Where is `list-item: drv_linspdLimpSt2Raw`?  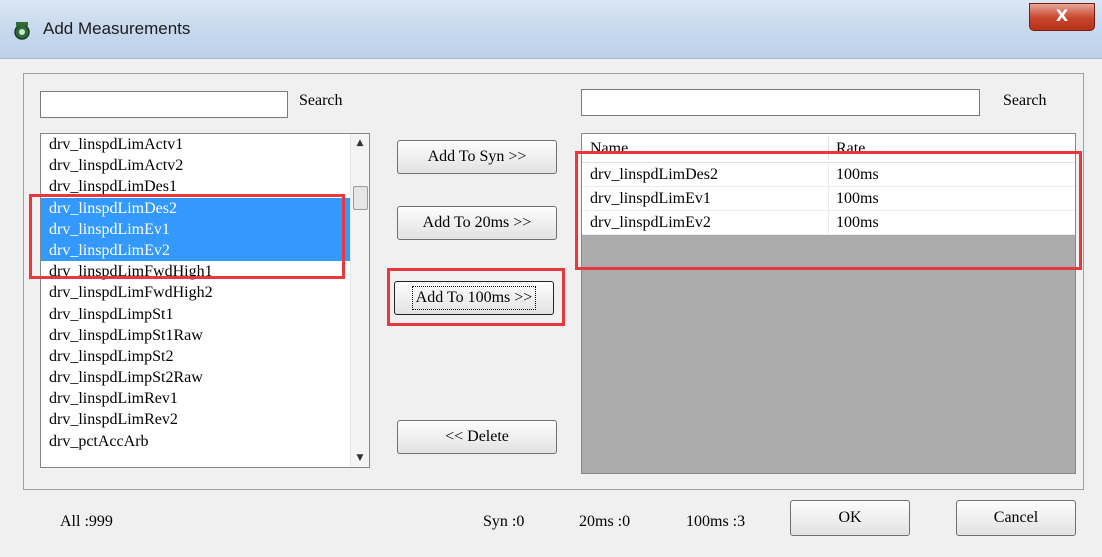
list-item: drv_linspdLimpSt2Raw is located at coordinates (196, 377).